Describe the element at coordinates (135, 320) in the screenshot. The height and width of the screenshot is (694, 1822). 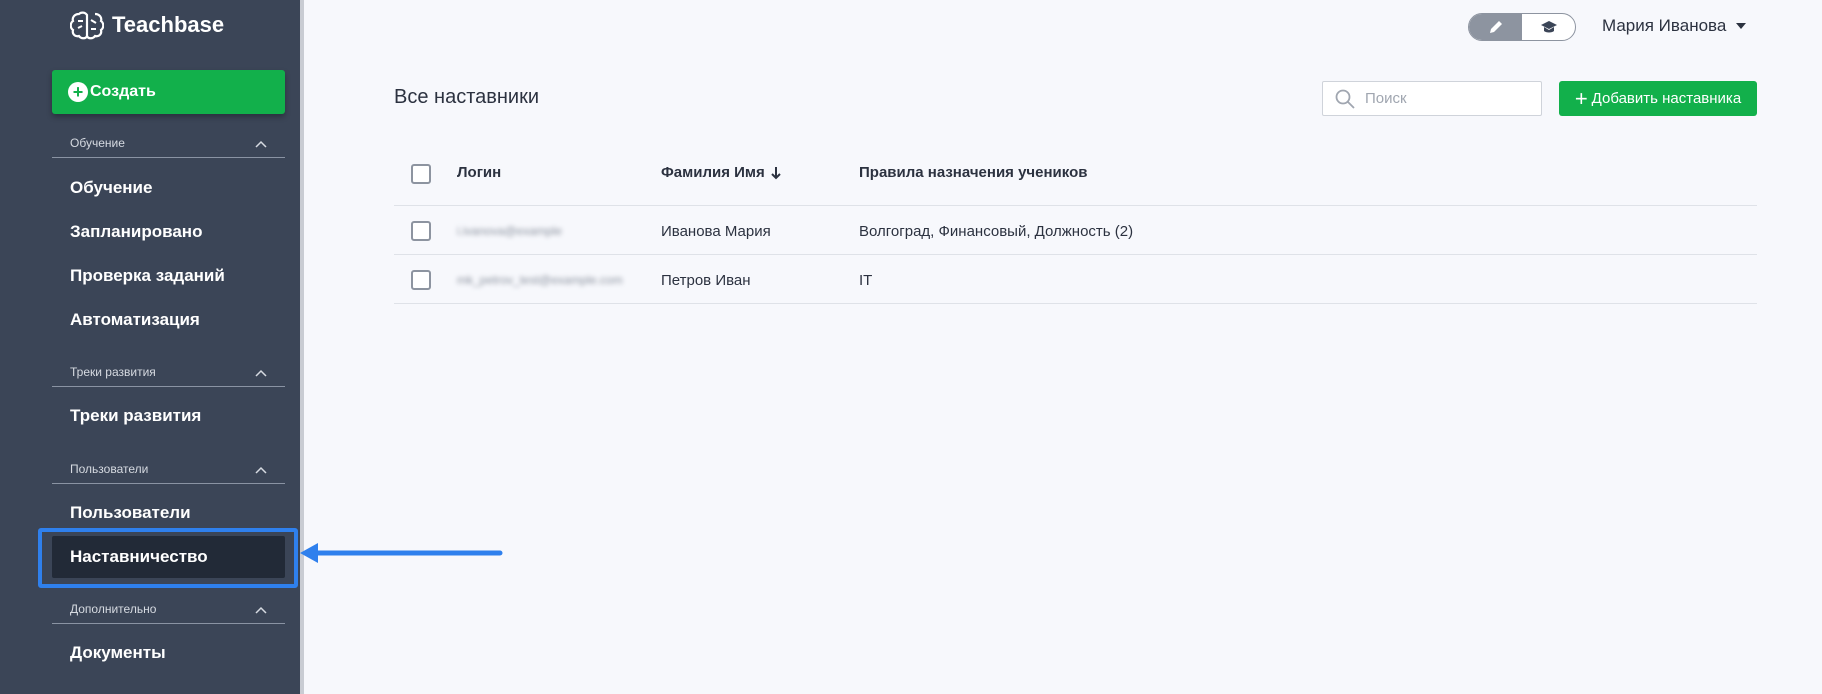
I see `sidebar-item-automation: Автоматизация` at that location.